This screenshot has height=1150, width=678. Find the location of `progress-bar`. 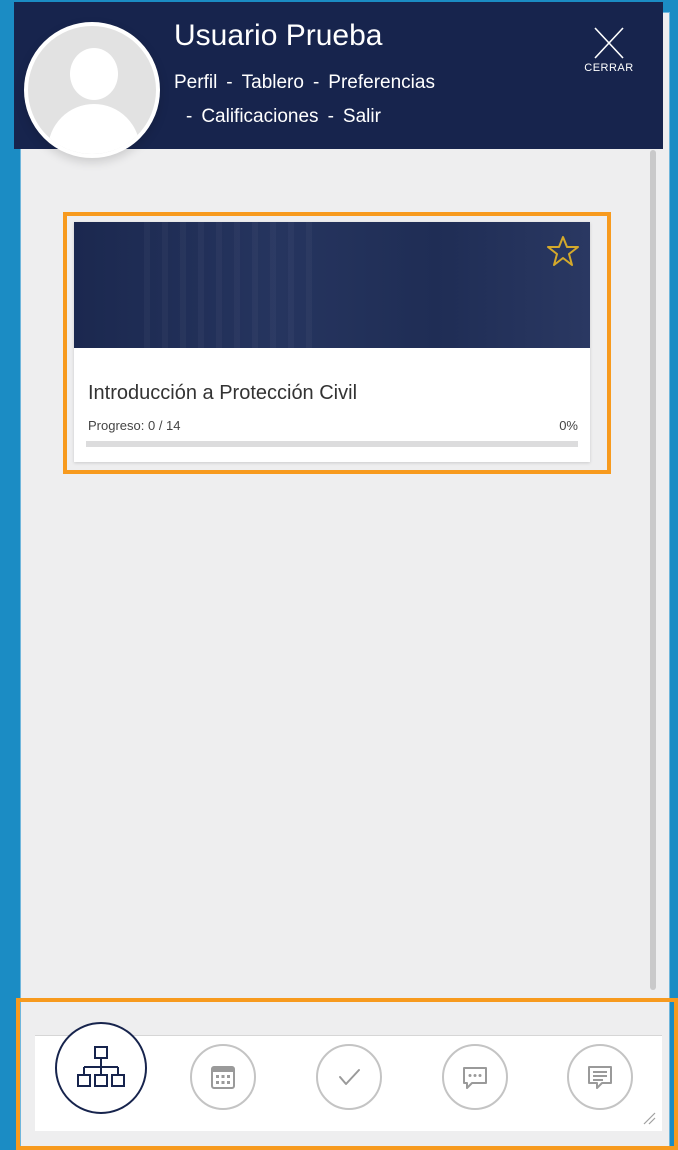

progress-bar is located at coordinates (332, 444).